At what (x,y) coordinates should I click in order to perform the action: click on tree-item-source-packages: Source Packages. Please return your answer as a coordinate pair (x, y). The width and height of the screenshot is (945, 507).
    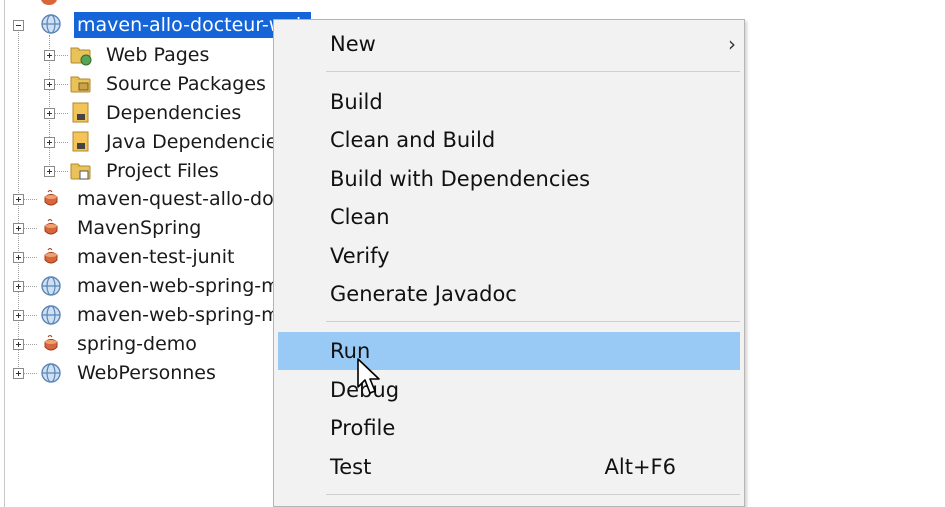
    Looking at the image, I should click on (186, 84).